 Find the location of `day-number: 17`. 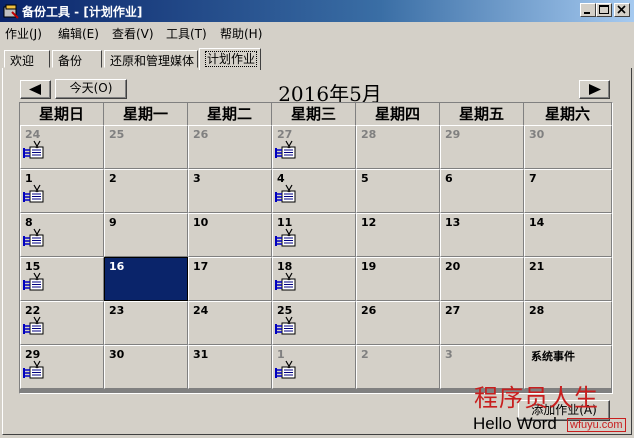

day-number: 17 is located at coordinates (201, 266).